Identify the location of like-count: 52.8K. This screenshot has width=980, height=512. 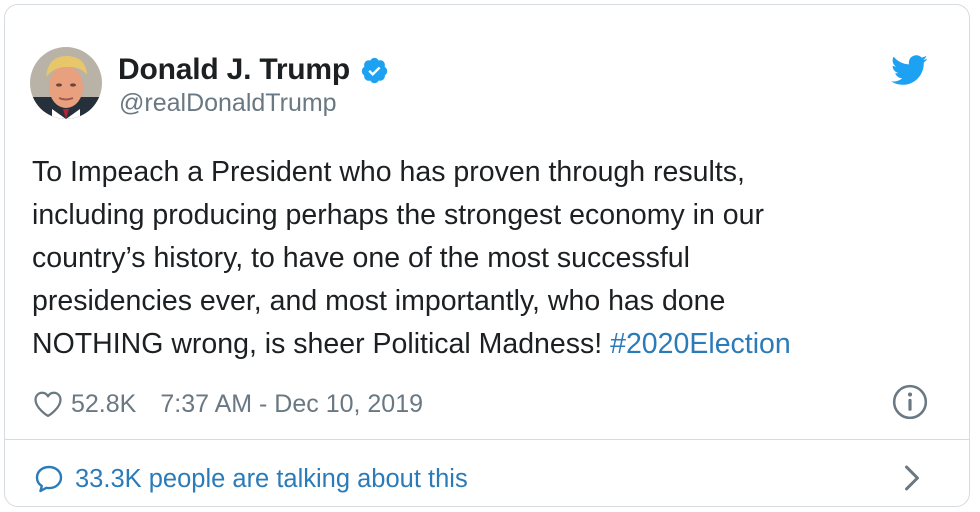
(103, 404).